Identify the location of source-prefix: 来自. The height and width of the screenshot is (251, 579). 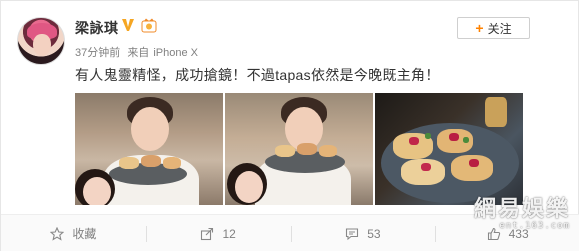
(138, 53).